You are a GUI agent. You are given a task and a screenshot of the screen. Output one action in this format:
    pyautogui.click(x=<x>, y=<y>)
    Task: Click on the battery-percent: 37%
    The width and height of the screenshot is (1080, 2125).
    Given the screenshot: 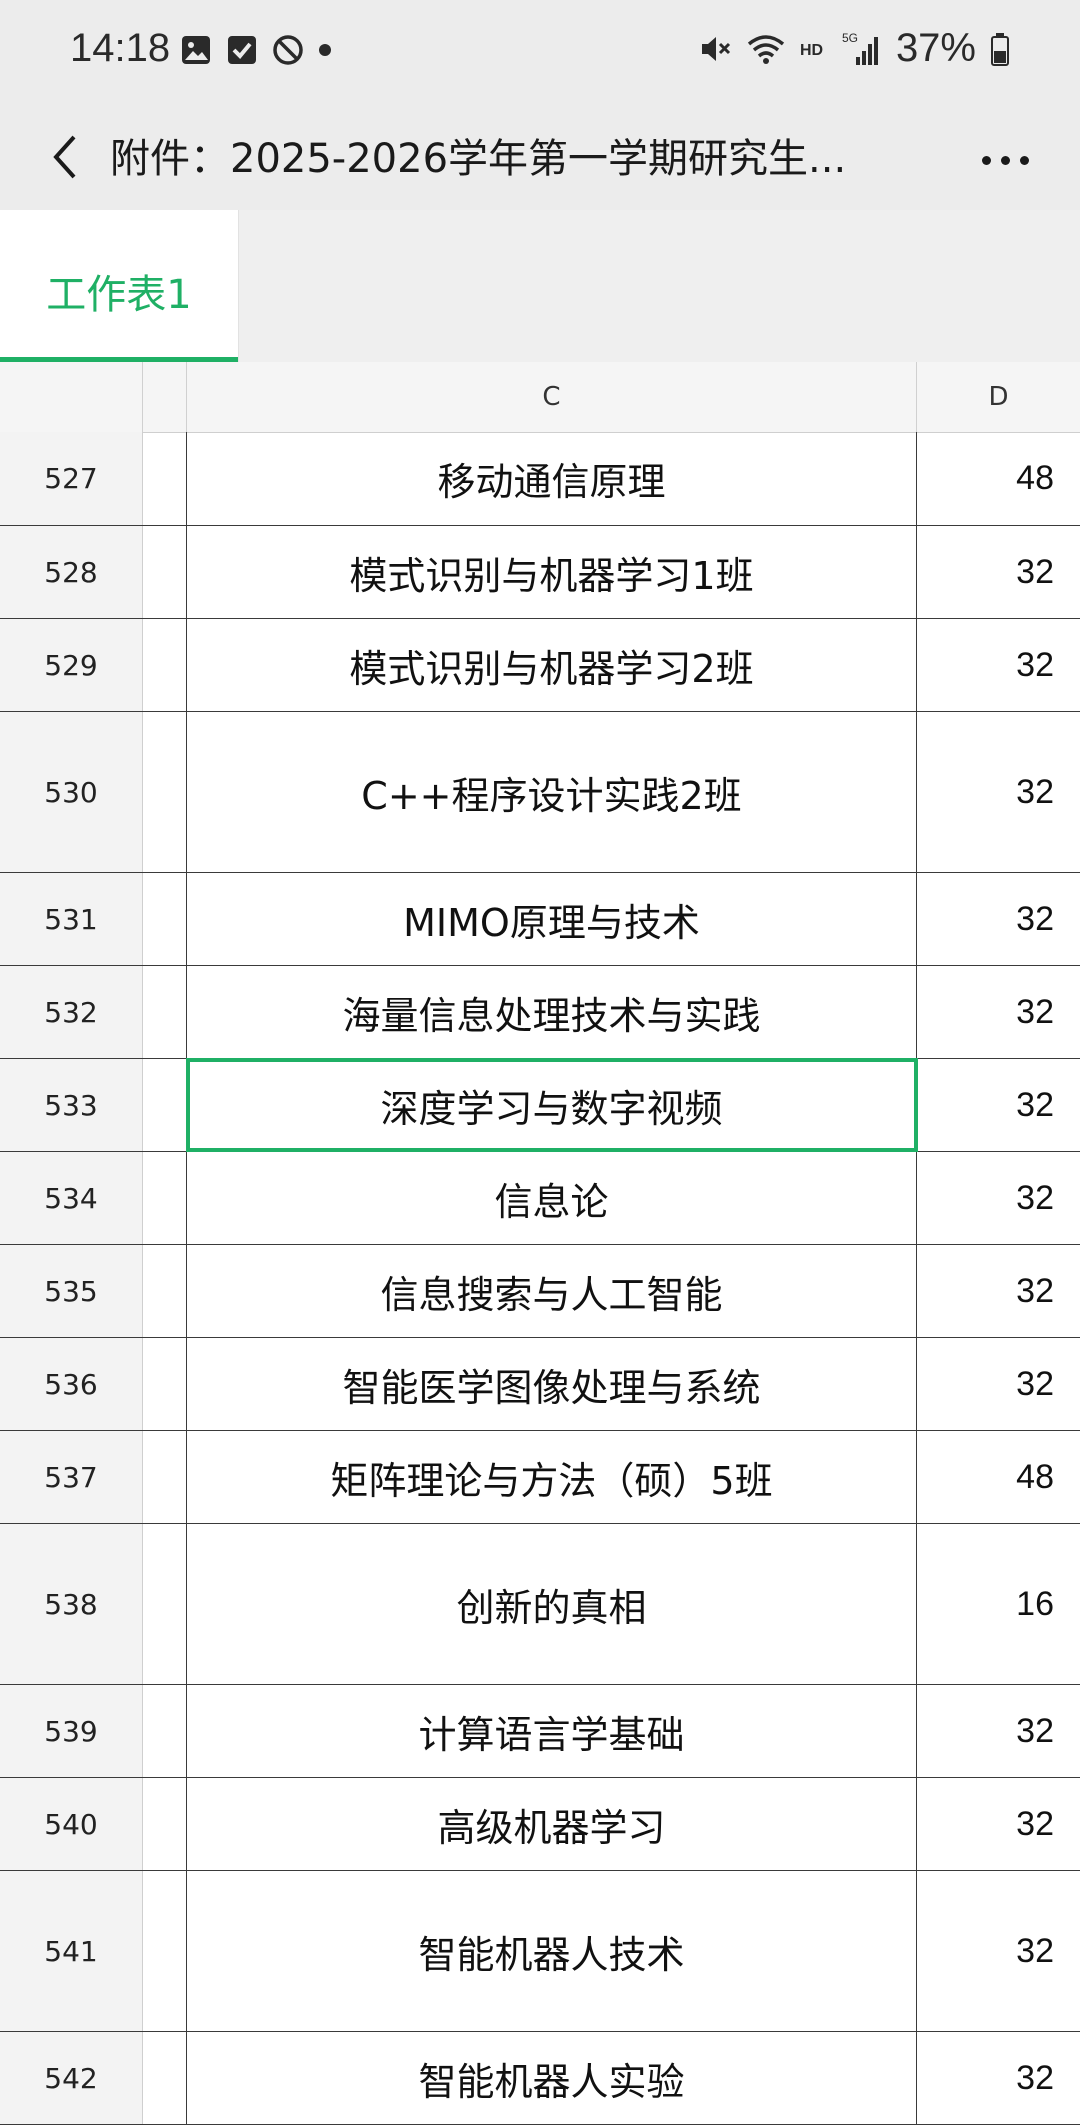 What is the action you would take?
    pyautogui.click(x=935, y=48)
    